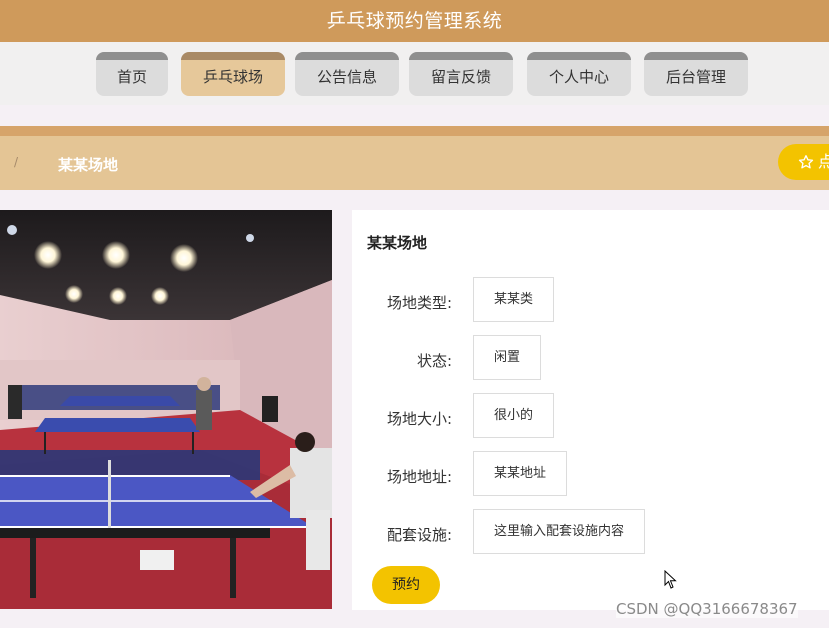 The height and width of the screenshot is (628, 829). I want to click on field-value-facilities: 这里输入配套设施内容, so click(559, 531).